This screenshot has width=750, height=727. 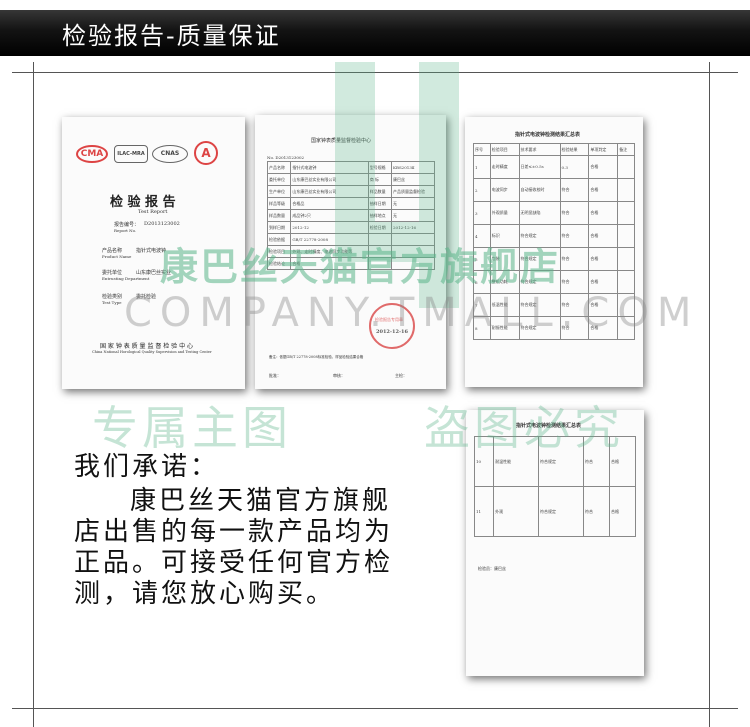 What do you see at coordinates (375, 31) in the screenshot?
I see `header-banner: 检验报告-质量保证` at bounding box center [375, 31].